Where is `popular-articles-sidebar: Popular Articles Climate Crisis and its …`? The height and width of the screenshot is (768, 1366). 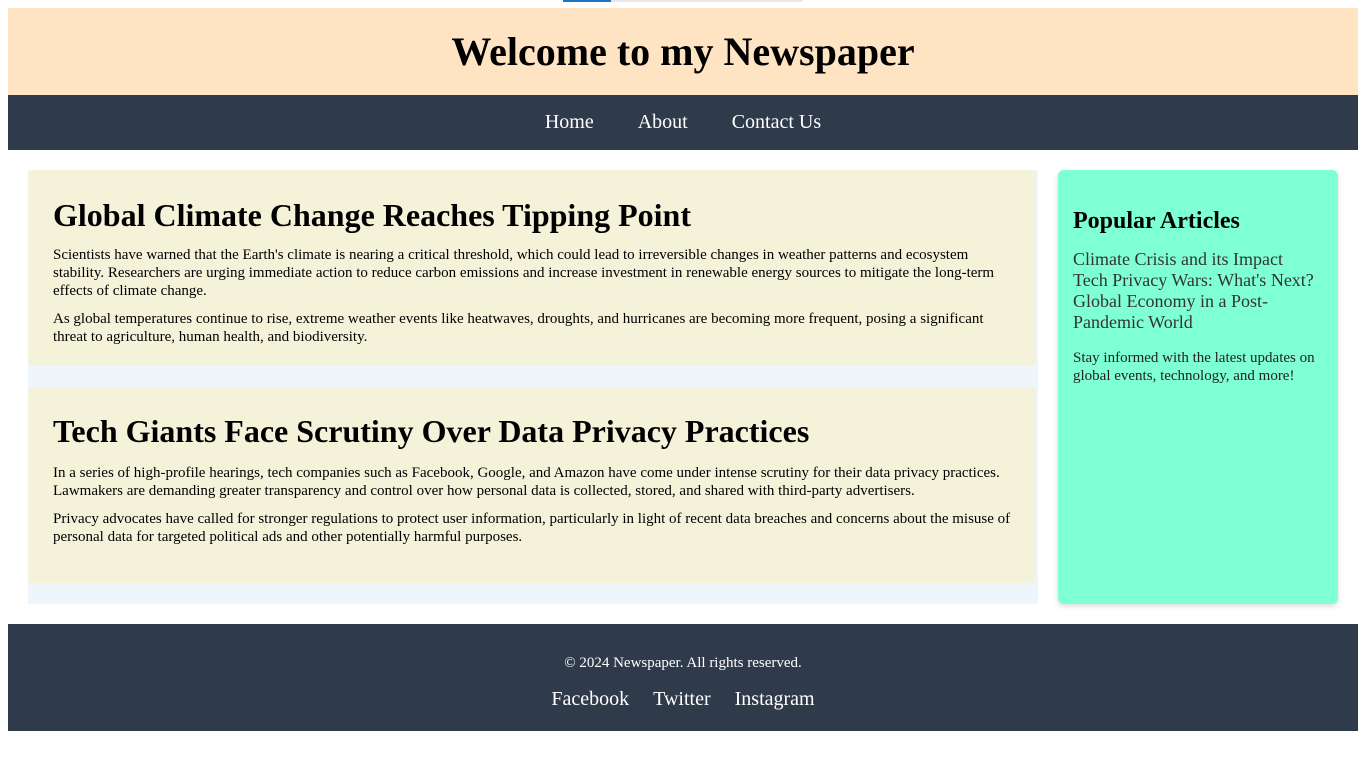 popular-articles-sidebar: Popular Articles Climate Crisis and its … is located at coordinates (1198, 387).